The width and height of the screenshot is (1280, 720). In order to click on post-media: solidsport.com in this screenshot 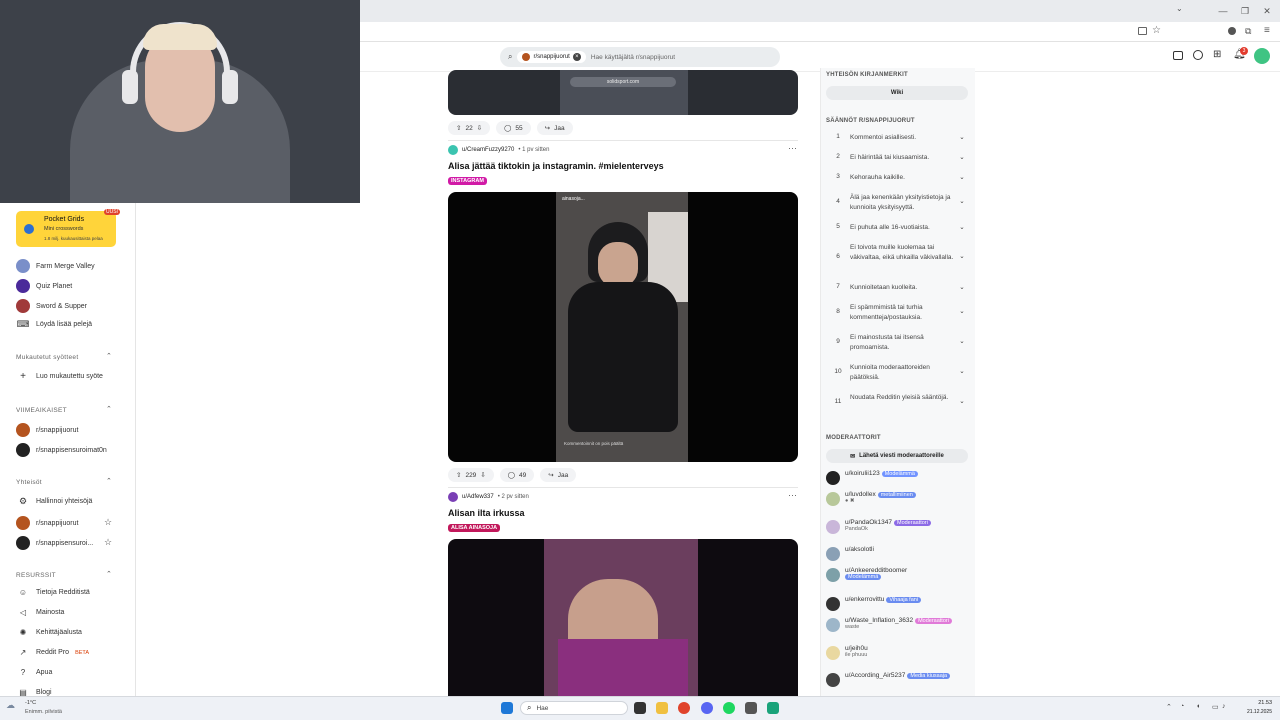, I will do `click(623, 92)`.